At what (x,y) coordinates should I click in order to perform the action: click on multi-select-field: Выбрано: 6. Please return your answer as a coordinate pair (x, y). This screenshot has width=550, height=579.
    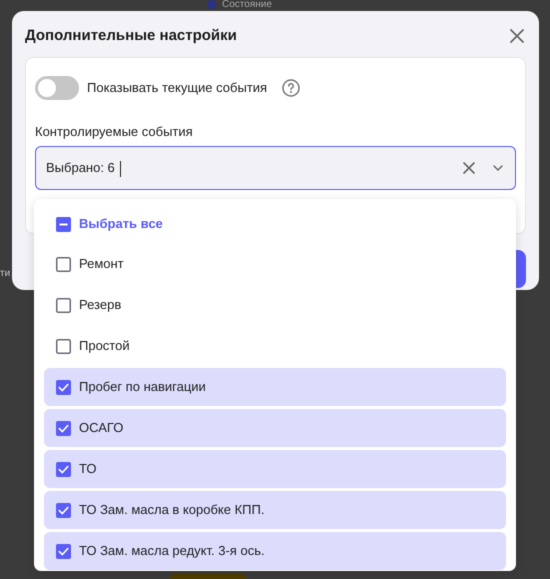
    Looking at the image, I should click on (275, 168).